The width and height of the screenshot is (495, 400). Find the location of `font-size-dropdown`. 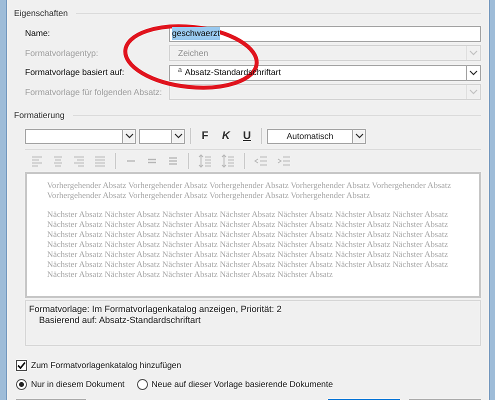

font-size-dropdown is located at coordinates (162, 136).